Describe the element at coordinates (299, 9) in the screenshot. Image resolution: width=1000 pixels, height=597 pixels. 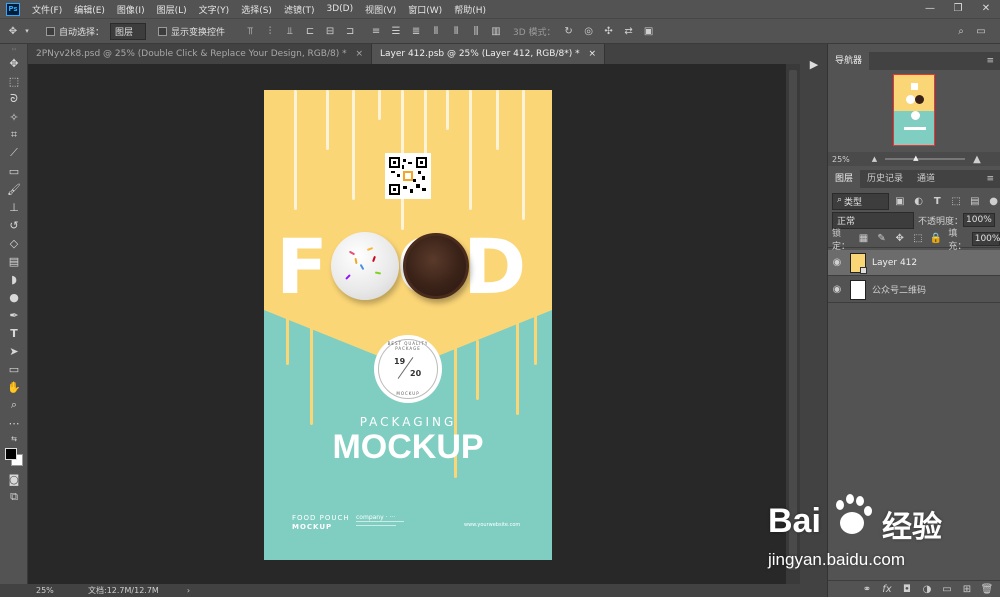
I see `menu-filter: 滤镜(T)` at that location.